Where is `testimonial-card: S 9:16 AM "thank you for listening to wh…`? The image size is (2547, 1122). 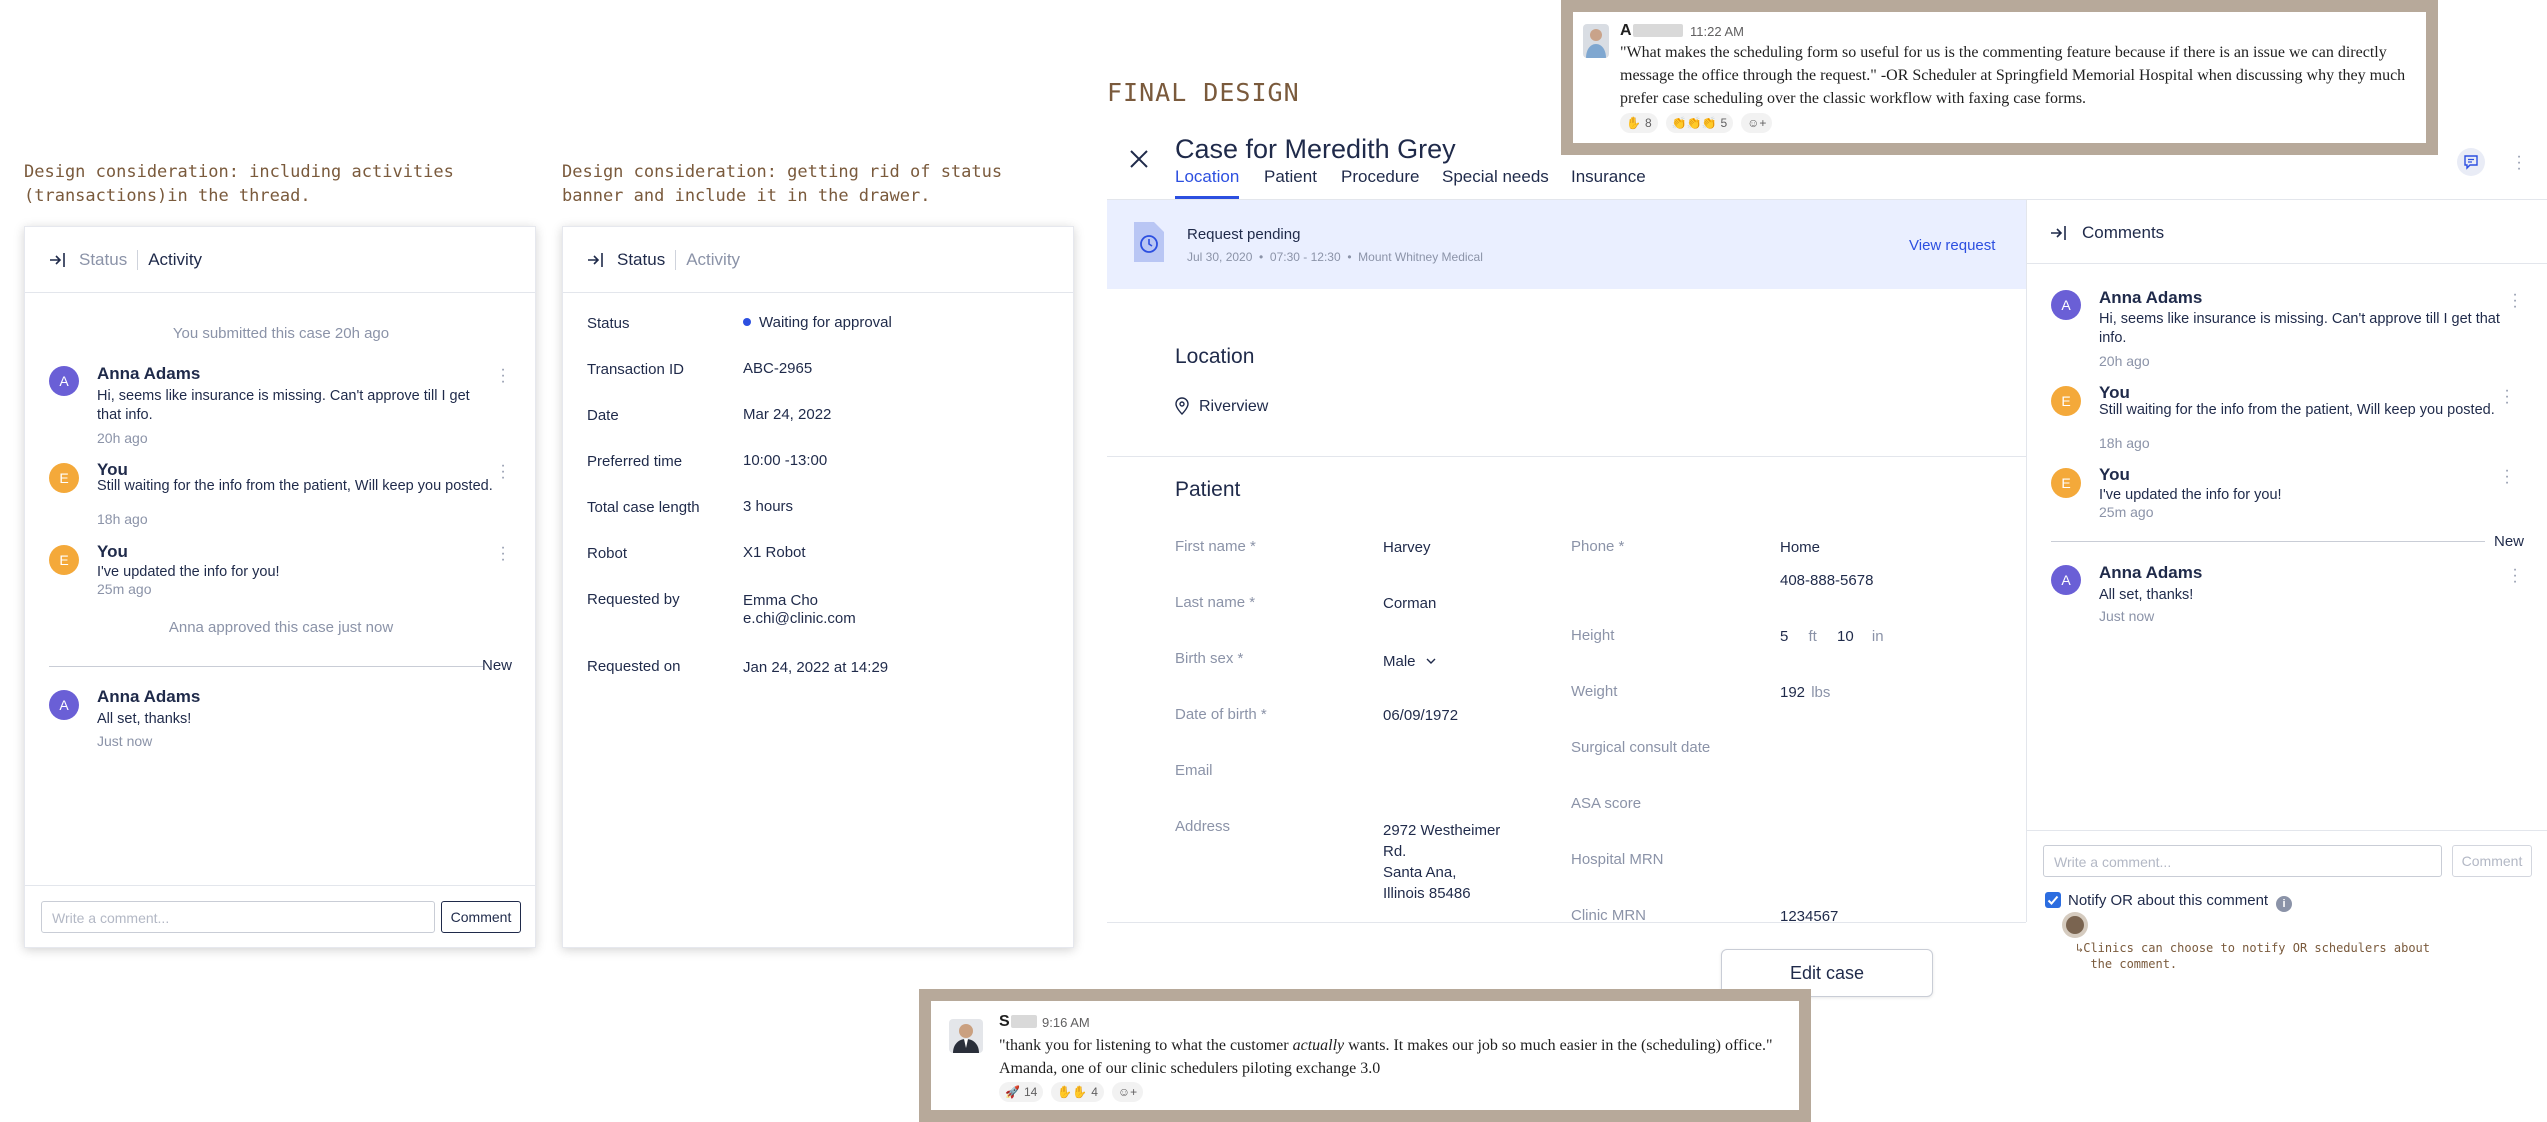
testimonial-card: S 9:16 AM "thank you for listening to wh… is located at coordinates (1365, 1055).